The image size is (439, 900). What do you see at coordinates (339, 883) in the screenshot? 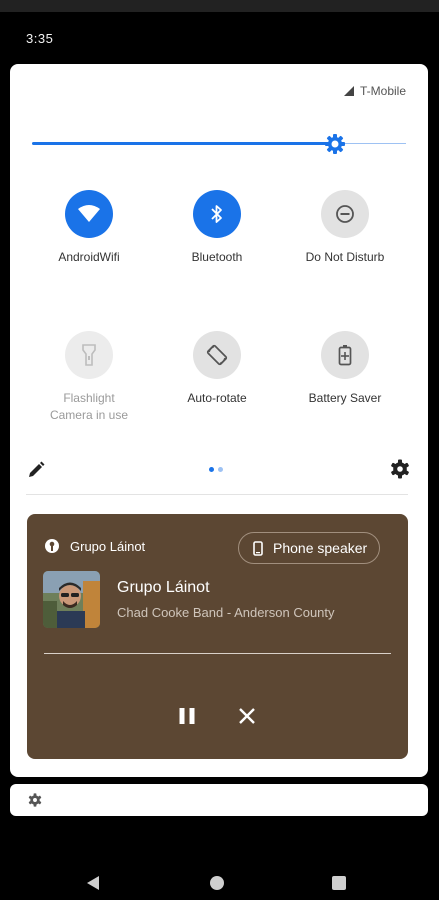
I see `recents-icon` at bounding box center [339, 883].